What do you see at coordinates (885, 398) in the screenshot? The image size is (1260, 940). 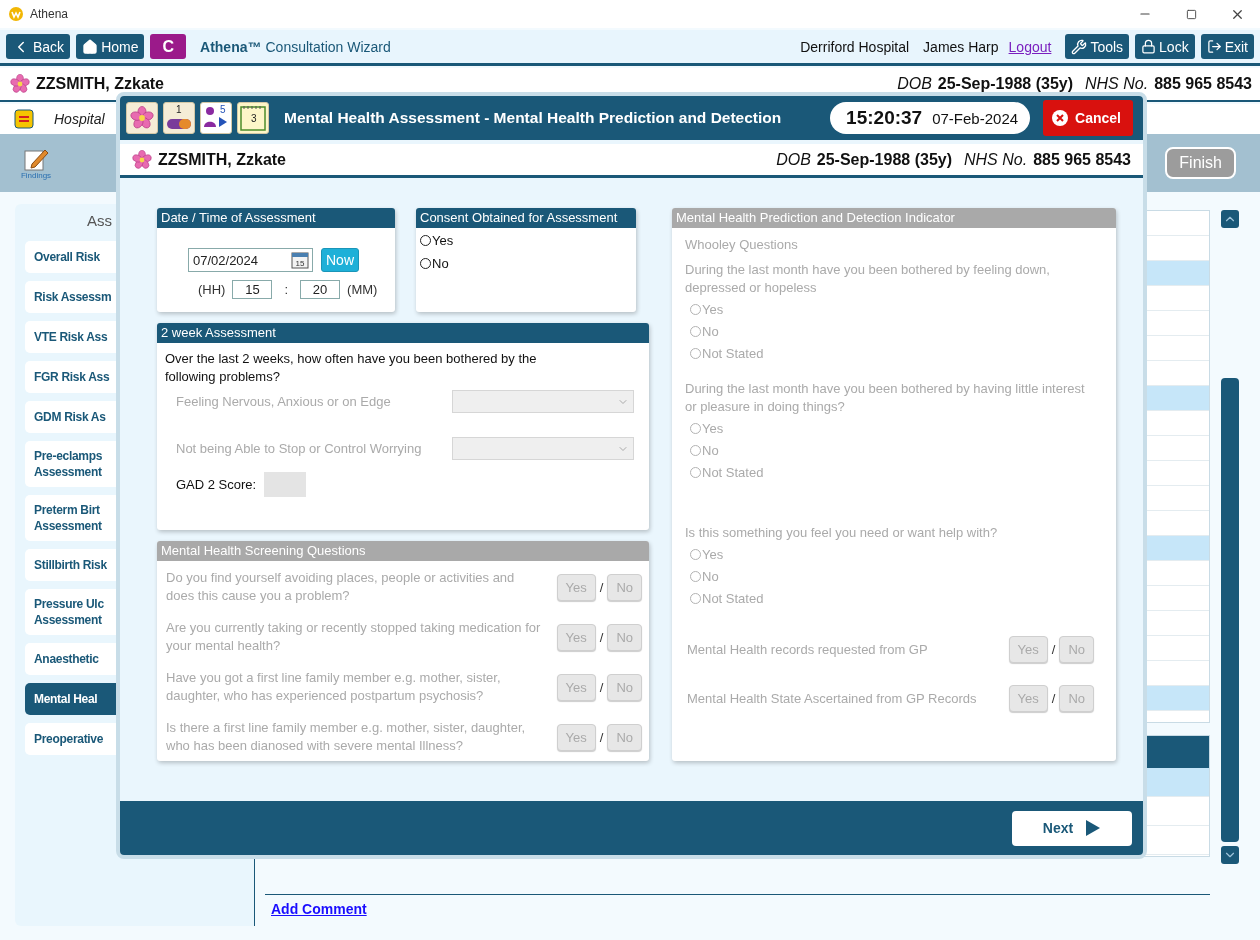 I see `question-text: During the last month have you been bothered by having little interest or pleasure in doing things?` at bounding box center [885, 398].